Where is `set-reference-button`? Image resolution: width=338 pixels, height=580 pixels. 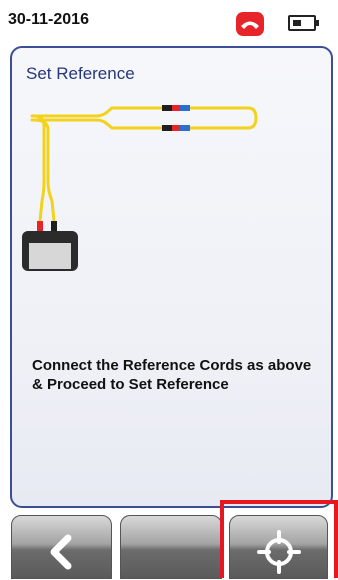
set-reference-button is located at coordinates (278, 547).